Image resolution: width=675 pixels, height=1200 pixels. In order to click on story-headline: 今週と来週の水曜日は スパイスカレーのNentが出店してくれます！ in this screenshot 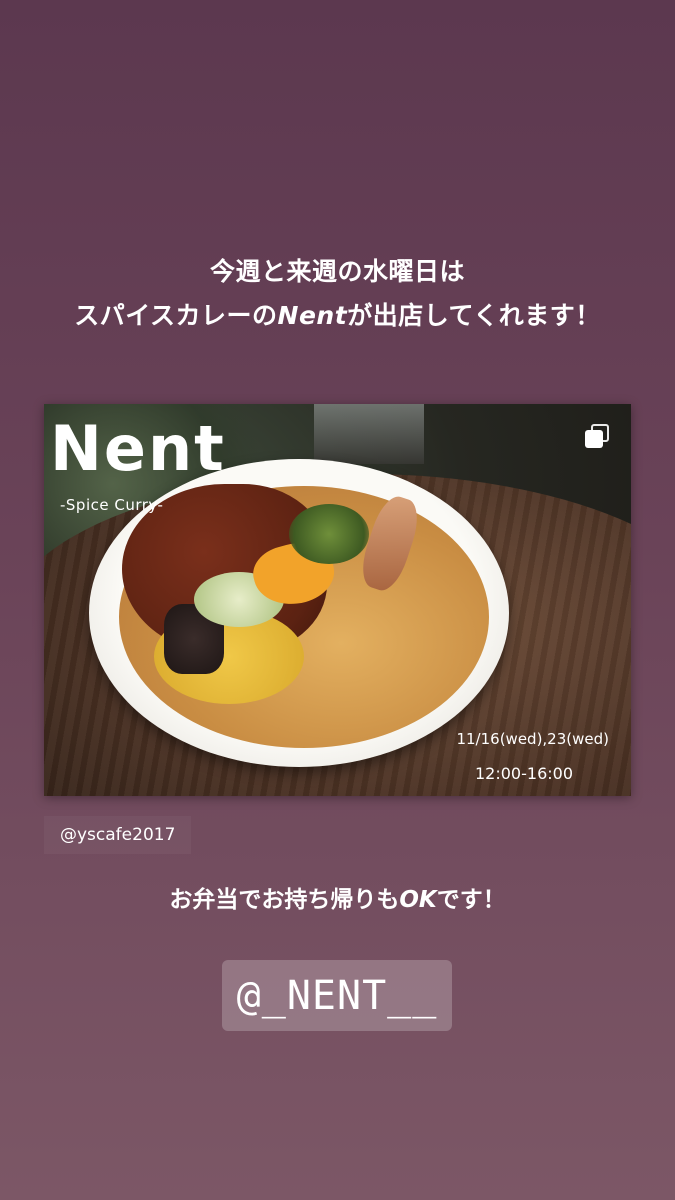, I will do `click(337, 294)`.